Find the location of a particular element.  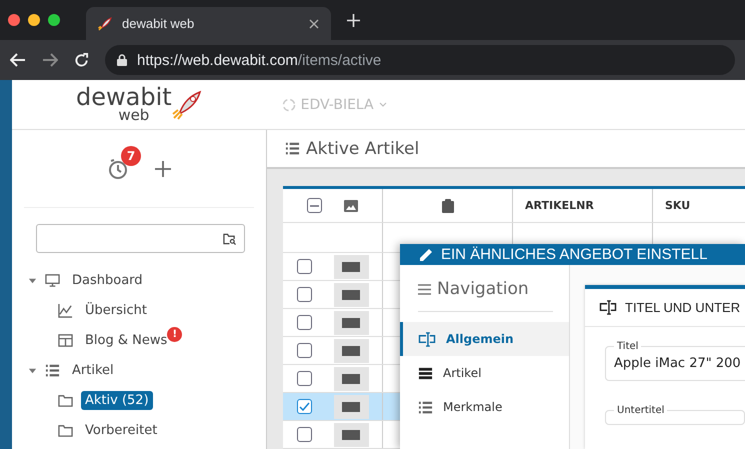

nav-item: Dashboard is located at coordinates (107, 280).